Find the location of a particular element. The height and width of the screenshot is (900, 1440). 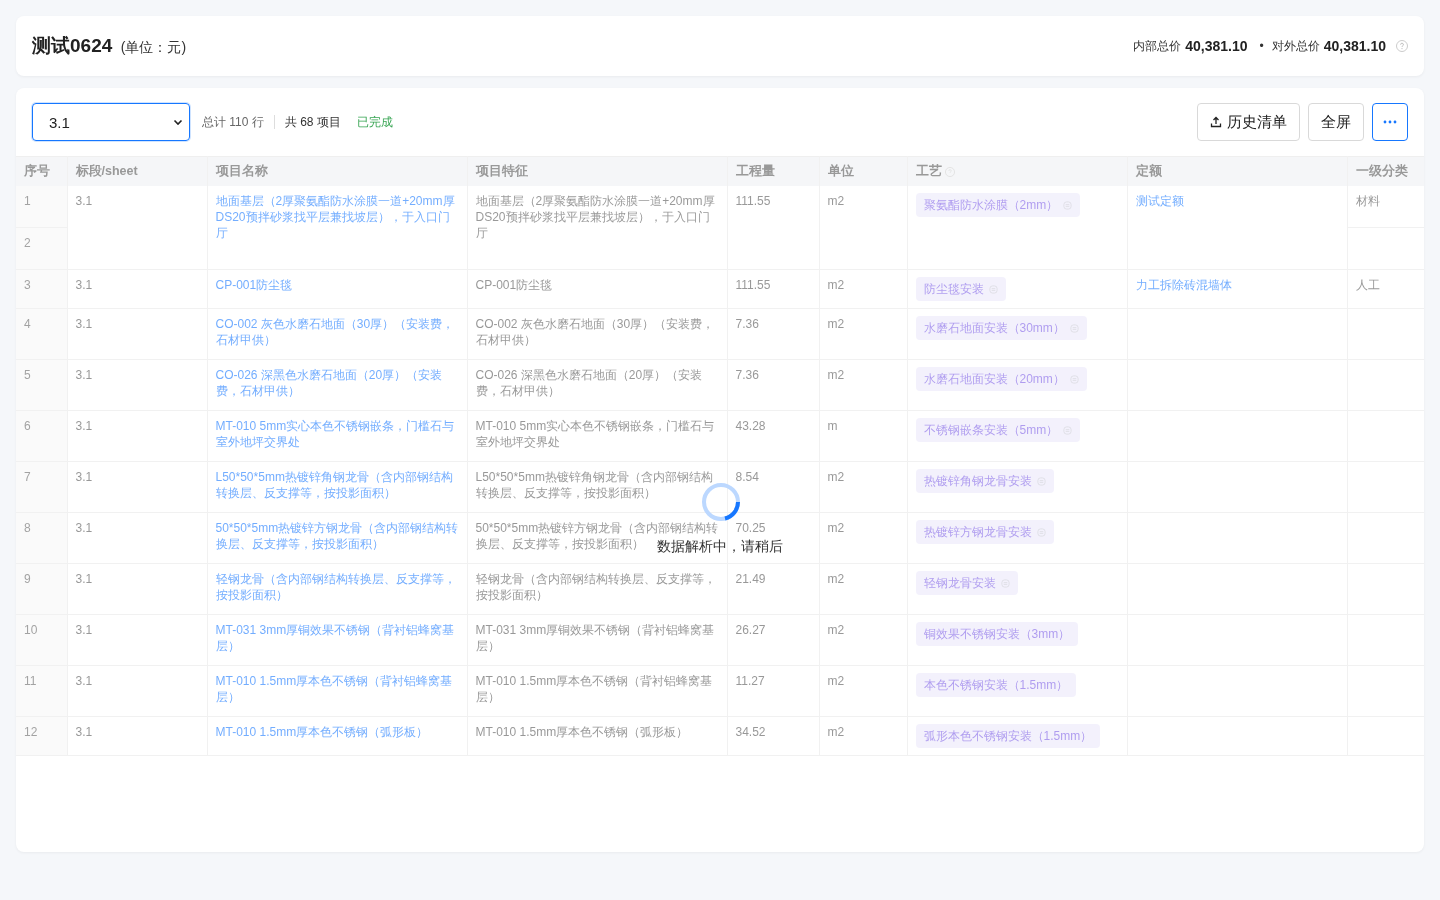

column-header: 项目特征 is located at coordinates (597, 171).